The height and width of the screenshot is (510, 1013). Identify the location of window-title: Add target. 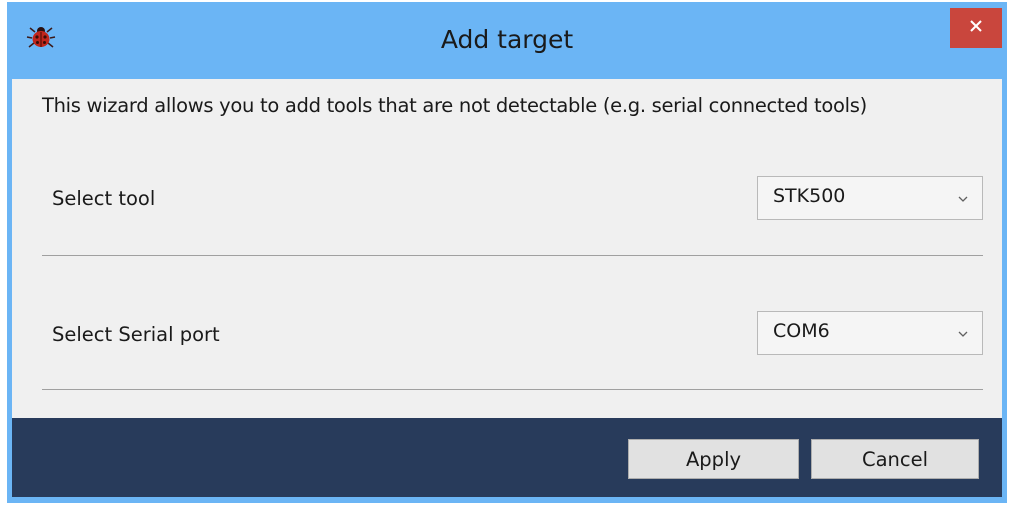
(507, 39).